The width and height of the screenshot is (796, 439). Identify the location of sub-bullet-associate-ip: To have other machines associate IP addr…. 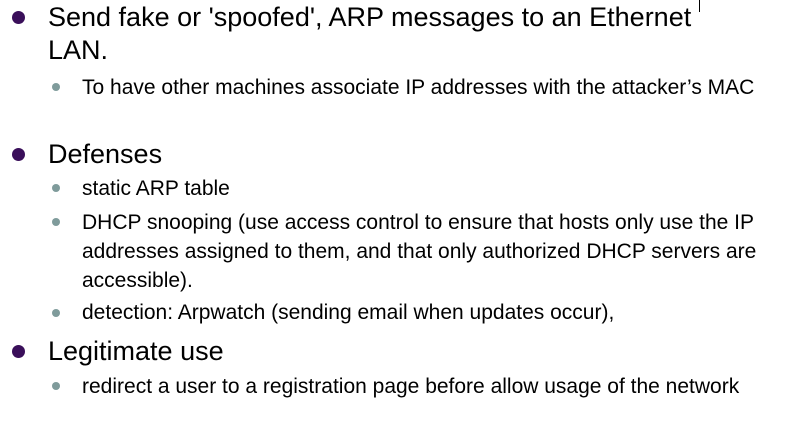
(418, 87).